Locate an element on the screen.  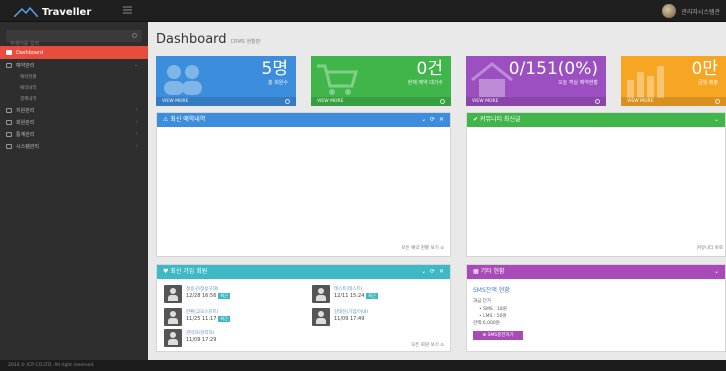
sms-rate: • SMS : 18원 is located at coordinates (493, 309).